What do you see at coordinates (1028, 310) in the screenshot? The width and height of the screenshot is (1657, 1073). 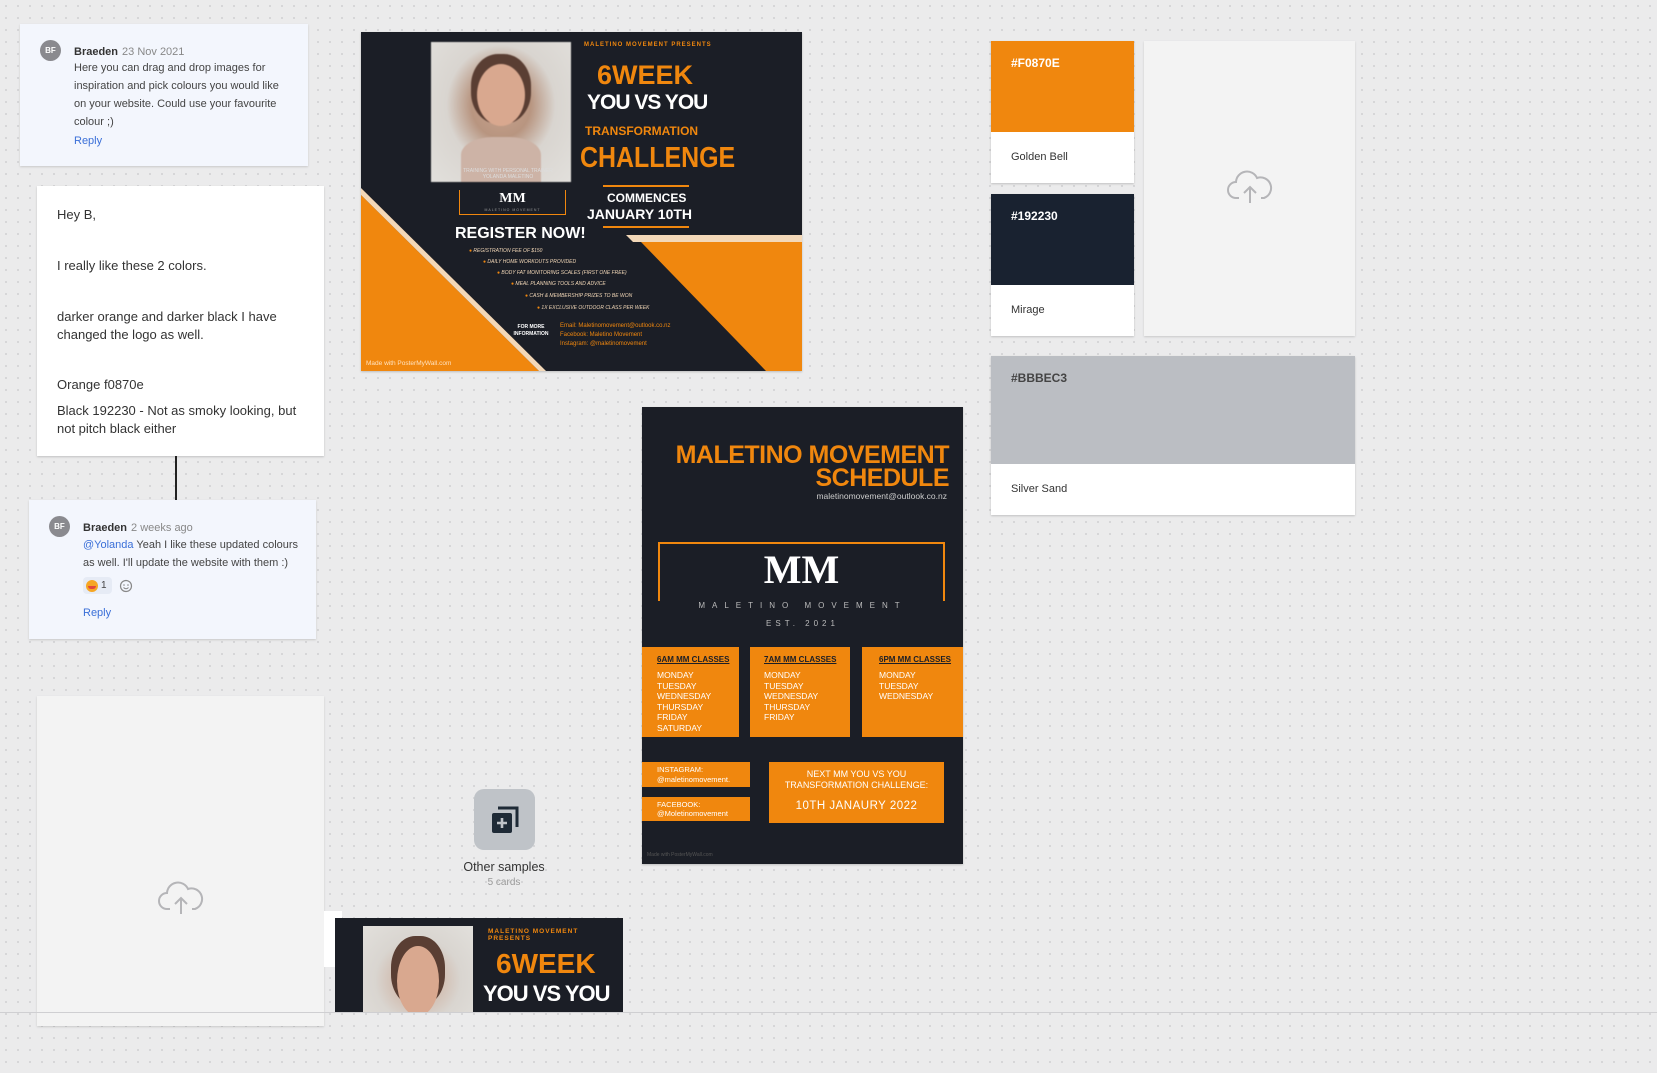 I see `swatch-name: Mirage` at bounding box center [1028, 310].